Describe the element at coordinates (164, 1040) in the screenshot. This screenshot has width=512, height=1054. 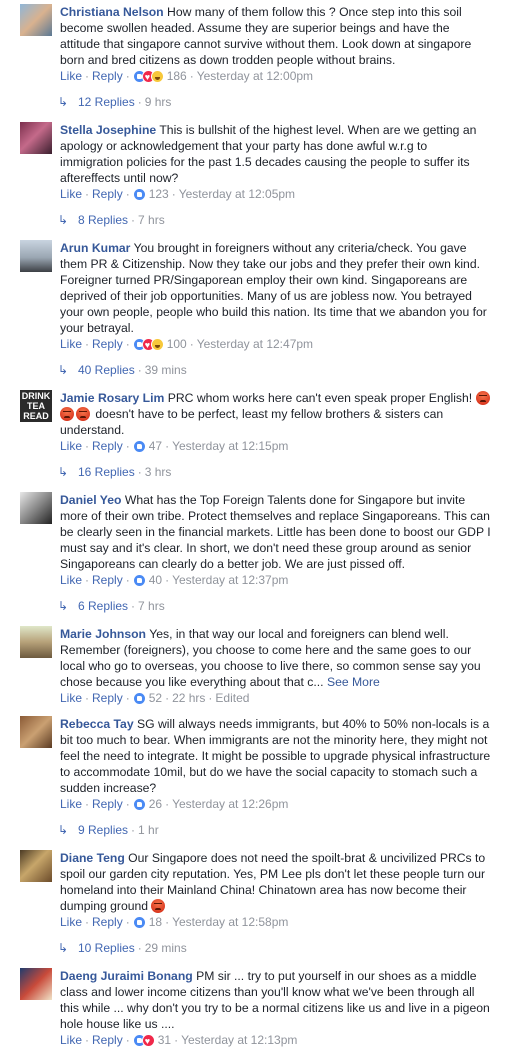
I see `reaction-count: 31` at that location.